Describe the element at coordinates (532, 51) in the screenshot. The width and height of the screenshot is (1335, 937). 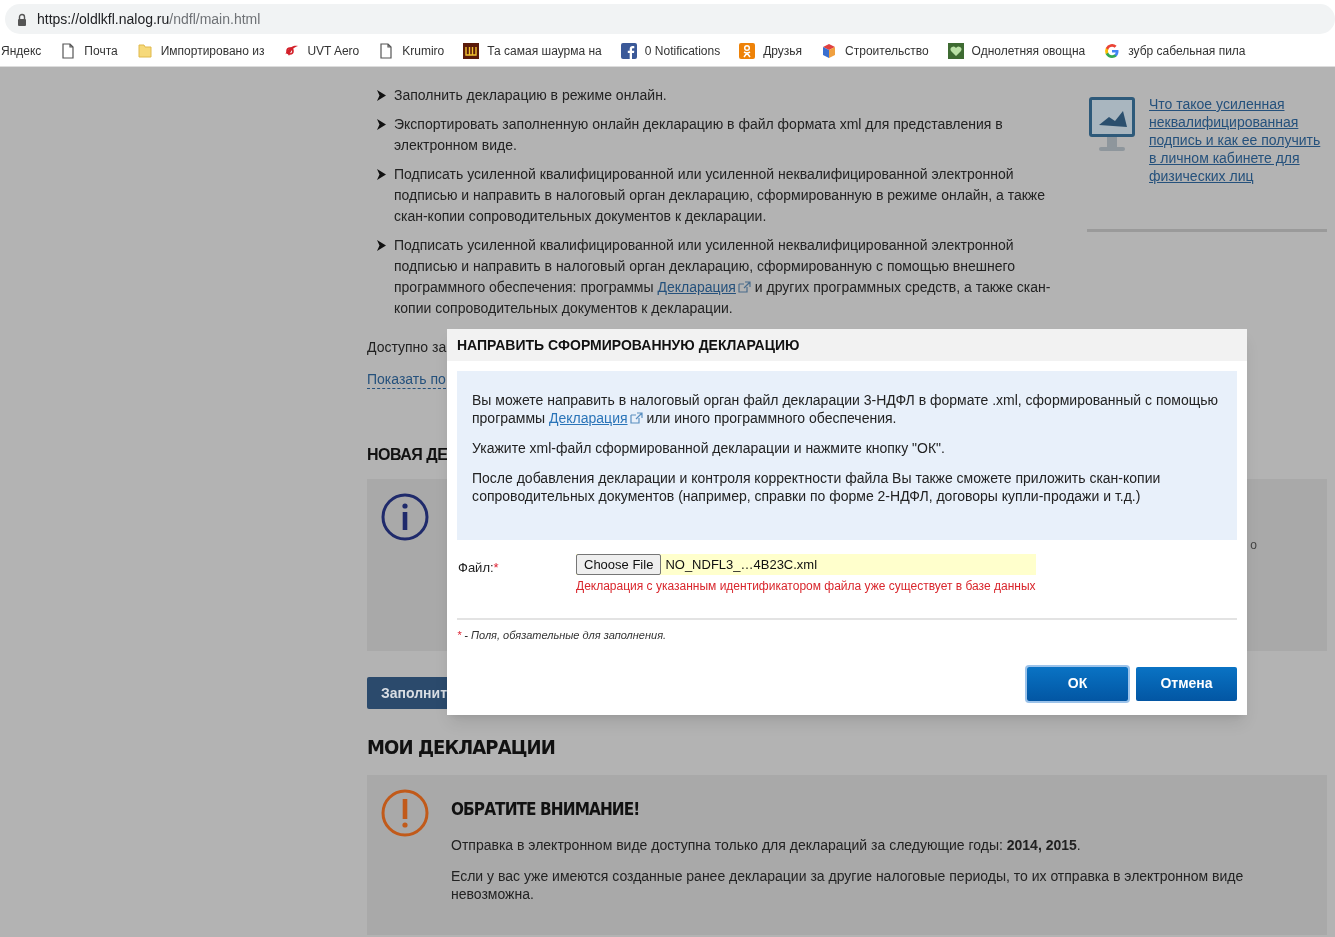
I see `bookmark: Та самая шаурма на` at that location.